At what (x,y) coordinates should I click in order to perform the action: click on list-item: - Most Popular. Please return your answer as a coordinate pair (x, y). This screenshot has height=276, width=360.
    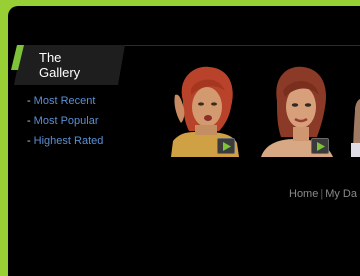
    Looking at the image, I should click on (65, 124).